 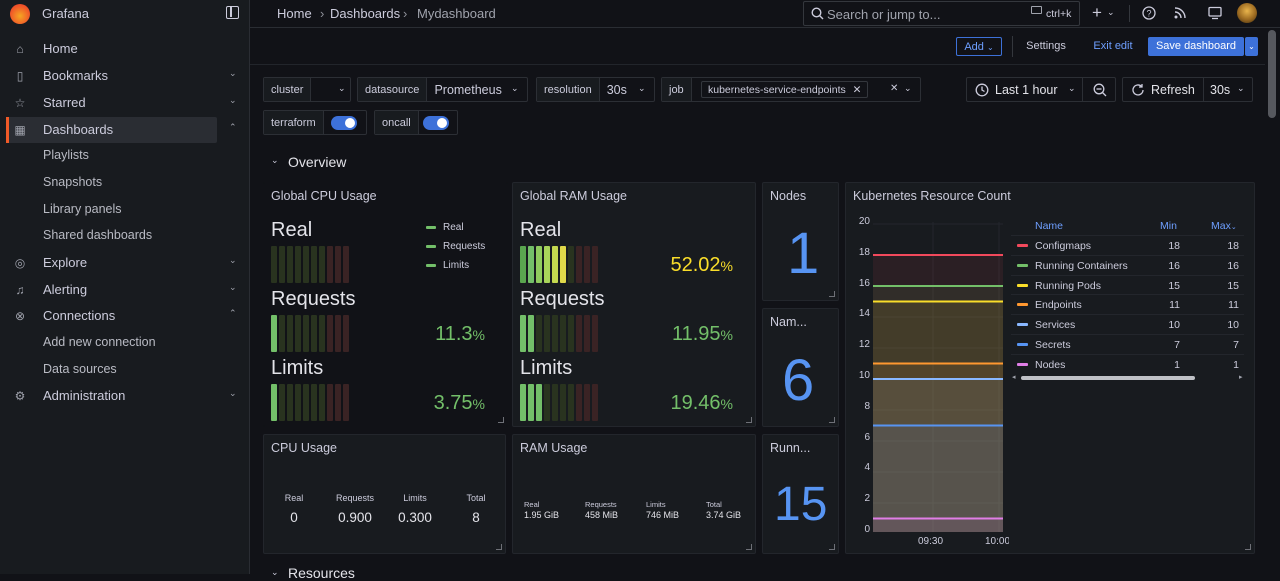 What do you see at coordinates (1196, 46) in the screenshot?
I see `save-dashboard-button: Save dashboard` at bounding box center [1196, 46].